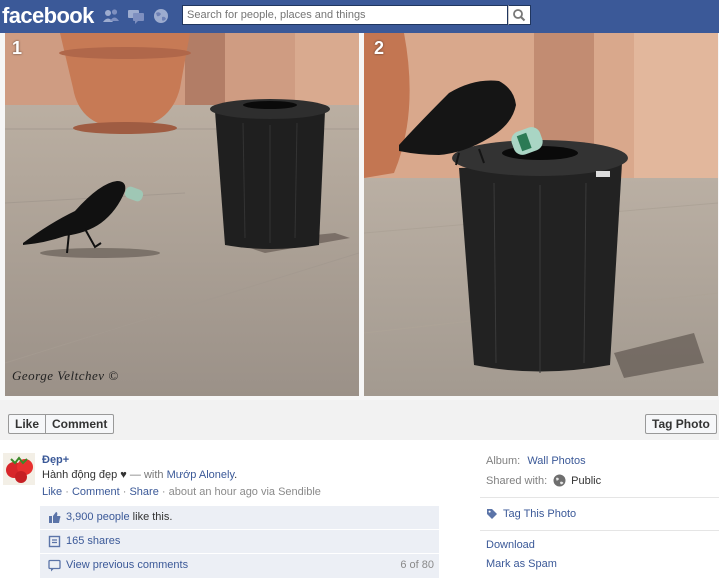 This screenshot has height=579, width=719. I want to click on tag-icon, so click(492, 514).